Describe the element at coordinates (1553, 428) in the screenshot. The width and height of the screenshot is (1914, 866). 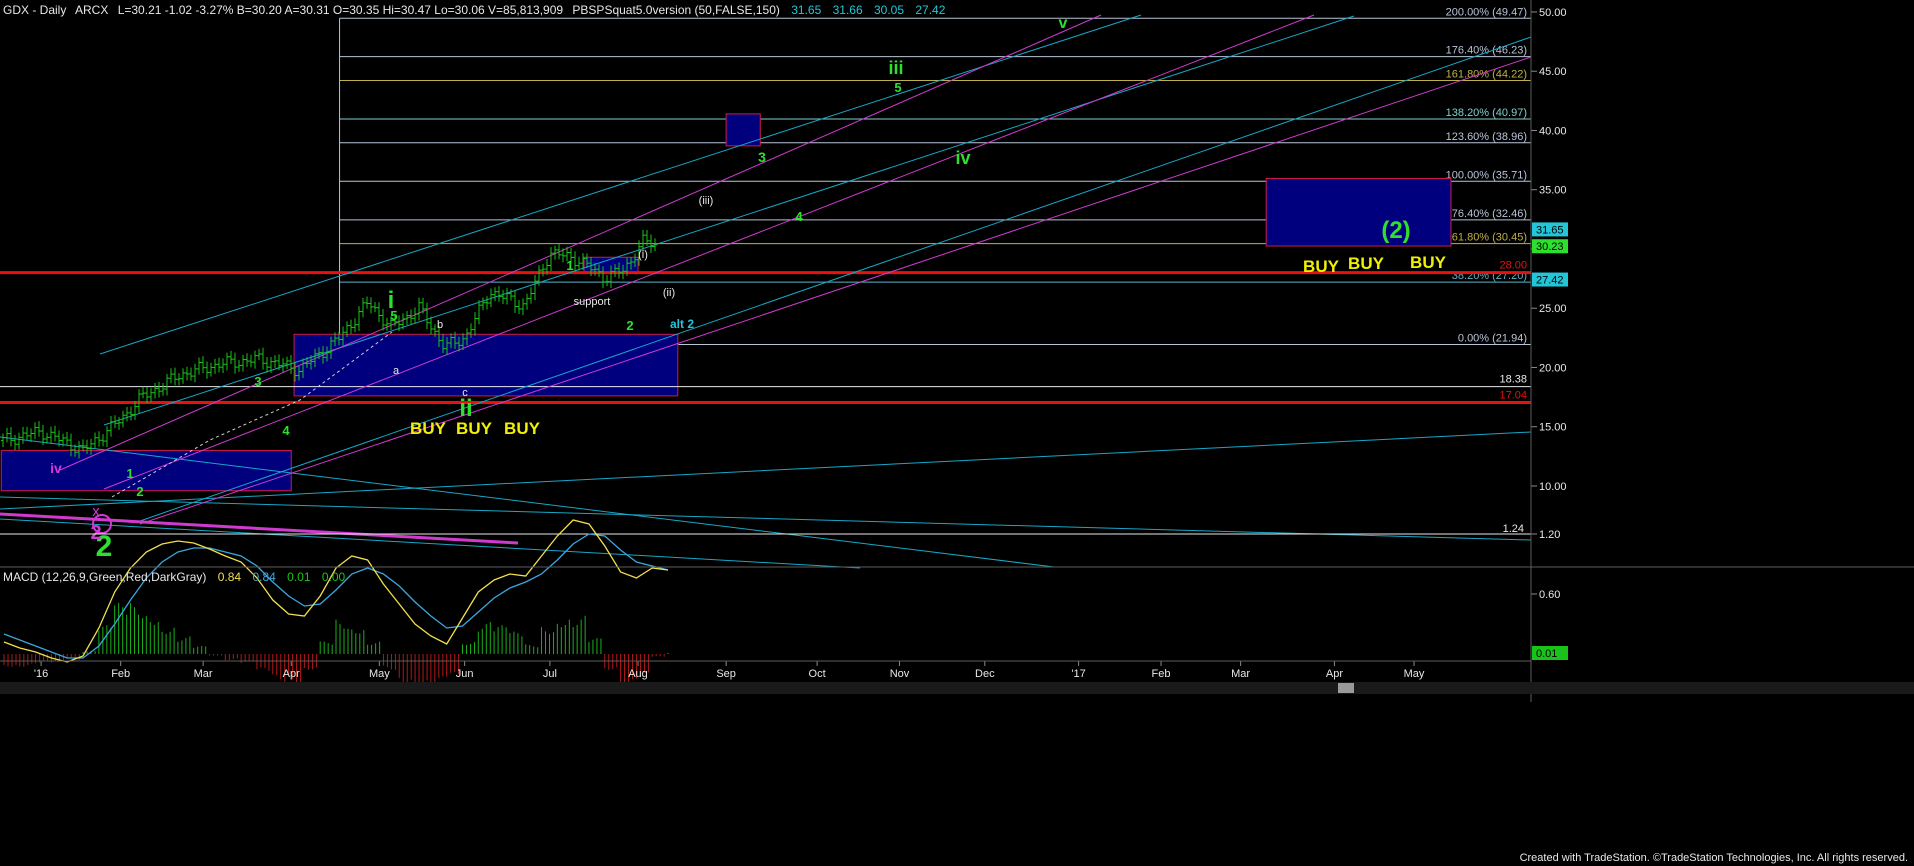
I see `price-tick-label: 15.00` at that location.